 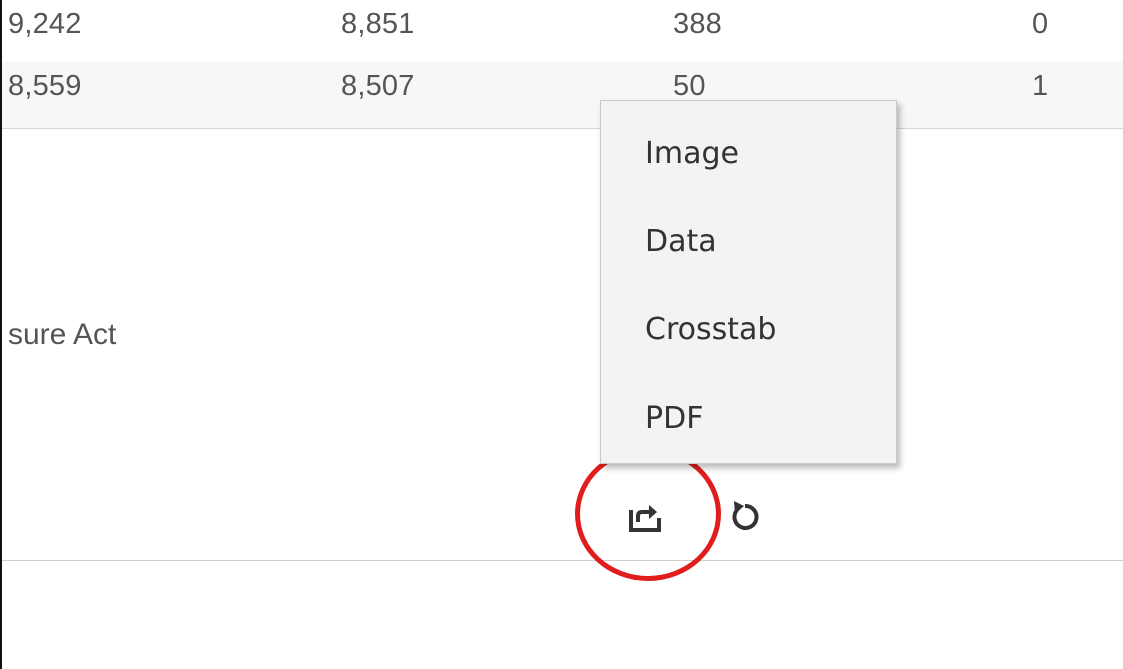 What do you see at coordinates (562, 560) in the screenshot?
I see `divider` at bounding box center [562, 560].